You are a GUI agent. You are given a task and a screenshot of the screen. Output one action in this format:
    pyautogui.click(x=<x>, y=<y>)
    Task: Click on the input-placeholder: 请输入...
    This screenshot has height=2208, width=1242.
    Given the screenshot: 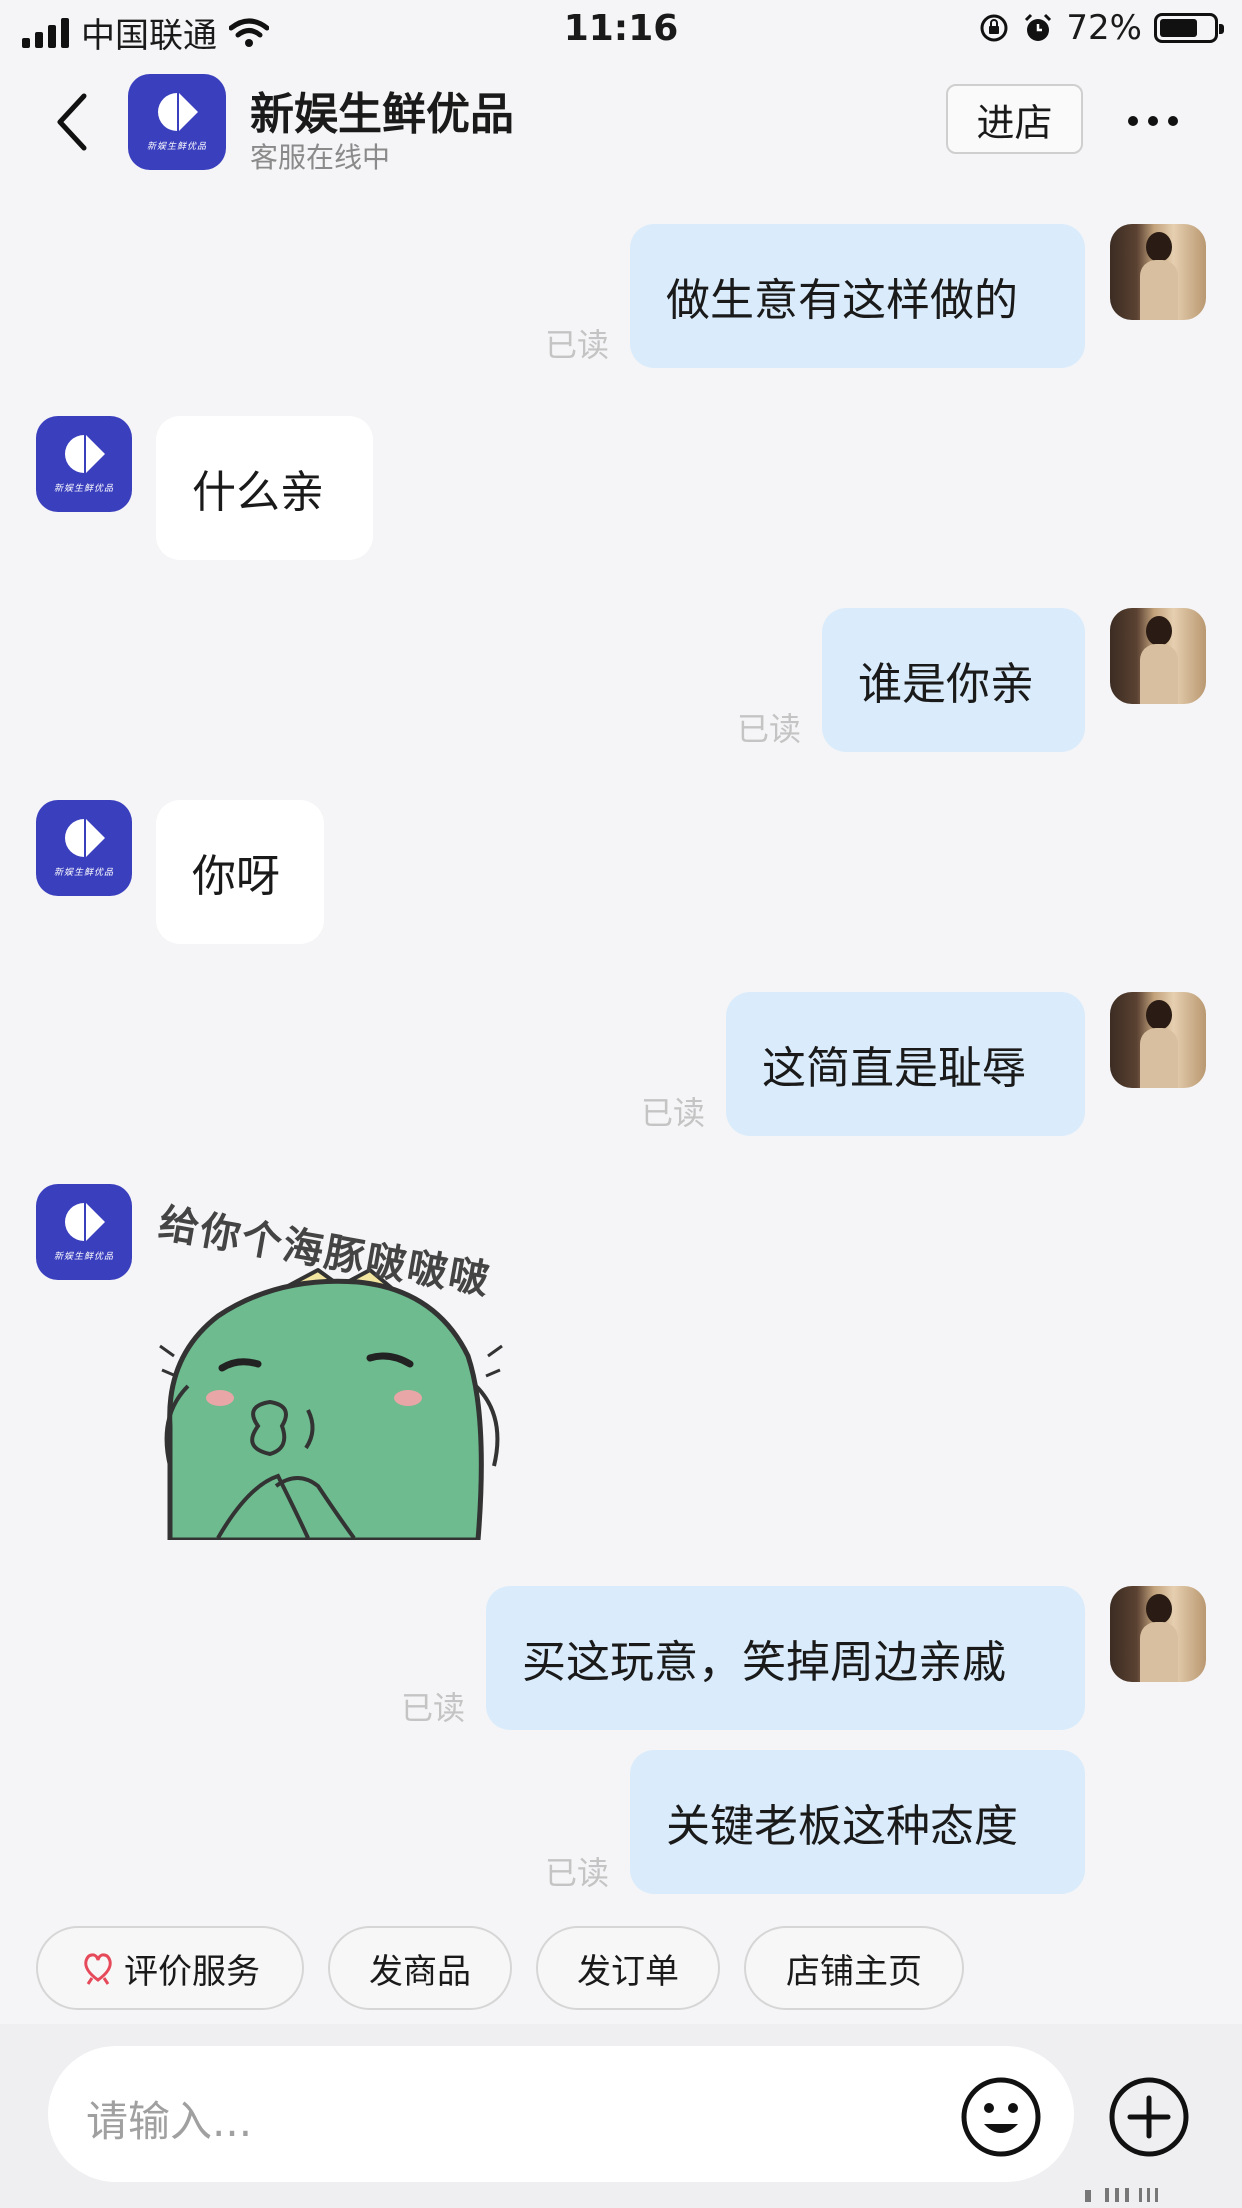 What is the action you would take?
    pyautogui.click(x=169, y=2121)
    